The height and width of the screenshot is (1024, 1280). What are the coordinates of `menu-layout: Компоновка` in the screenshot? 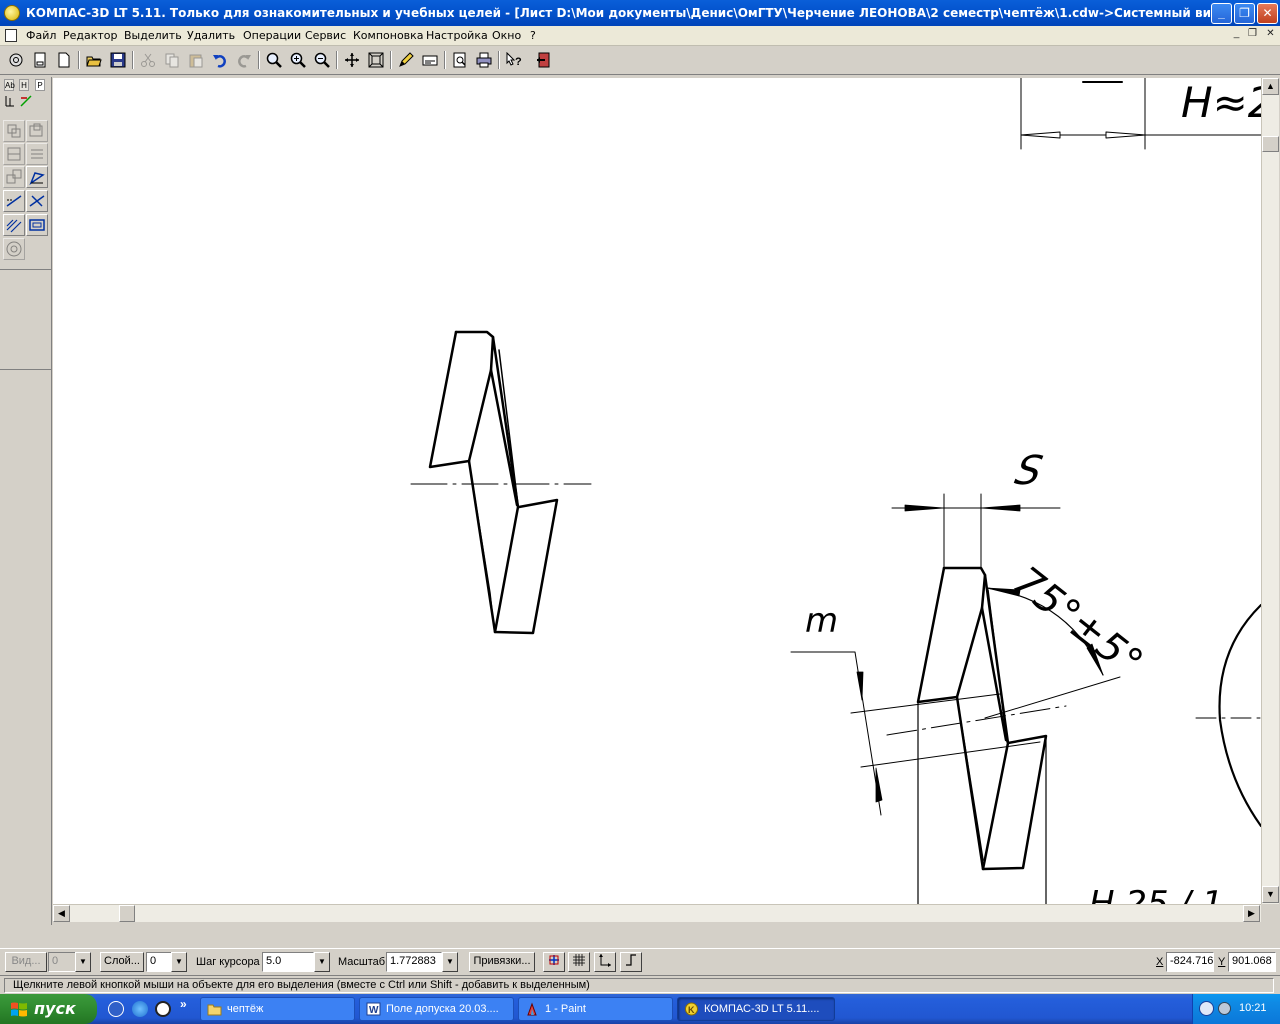 It's located at (388, 35).